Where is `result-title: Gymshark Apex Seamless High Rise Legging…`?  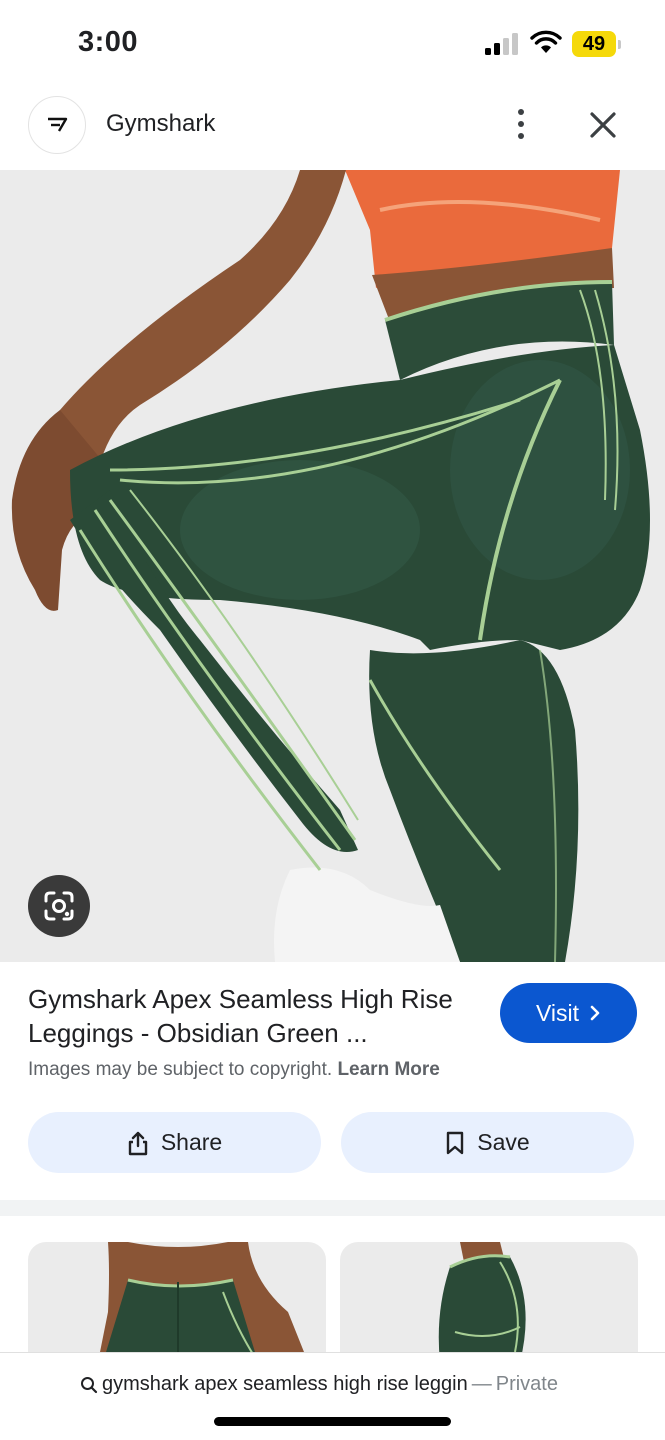
result-title: Gymshark Apex Seamless High Rise Legging… is located at coordinates (255, 1016).